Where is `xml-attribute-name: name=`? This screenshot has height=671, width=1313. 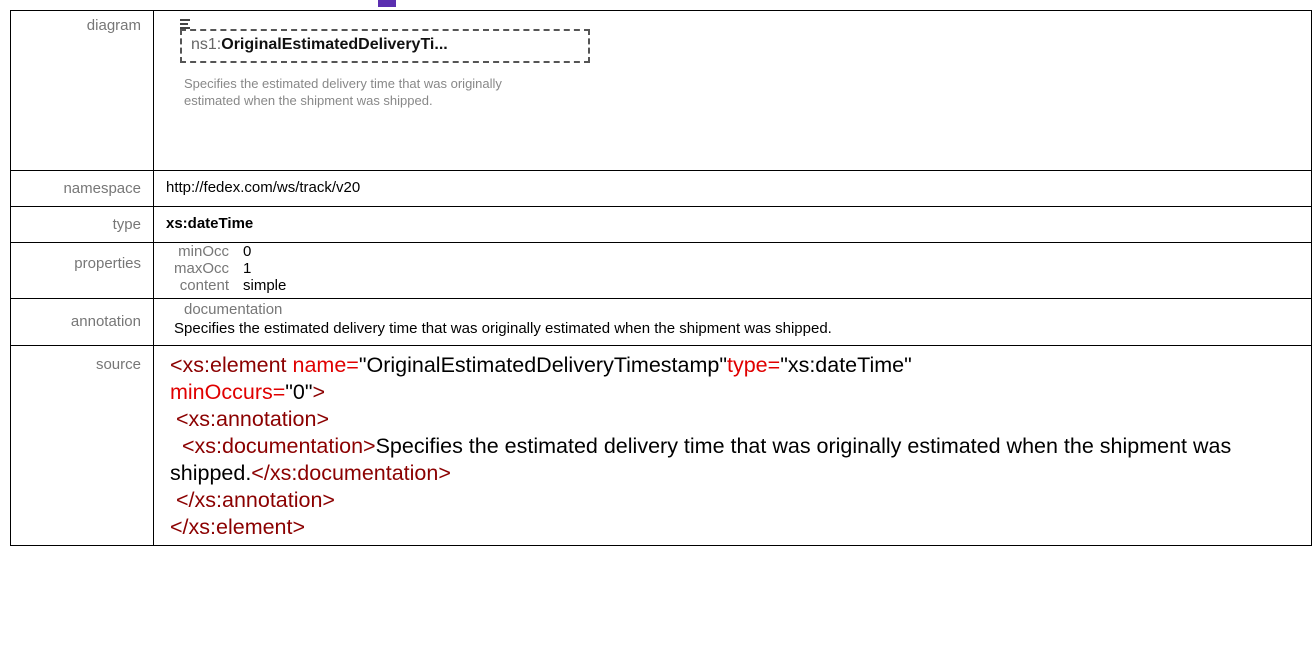
xml-attribute-name: name= is located at coordinates (325, 365).